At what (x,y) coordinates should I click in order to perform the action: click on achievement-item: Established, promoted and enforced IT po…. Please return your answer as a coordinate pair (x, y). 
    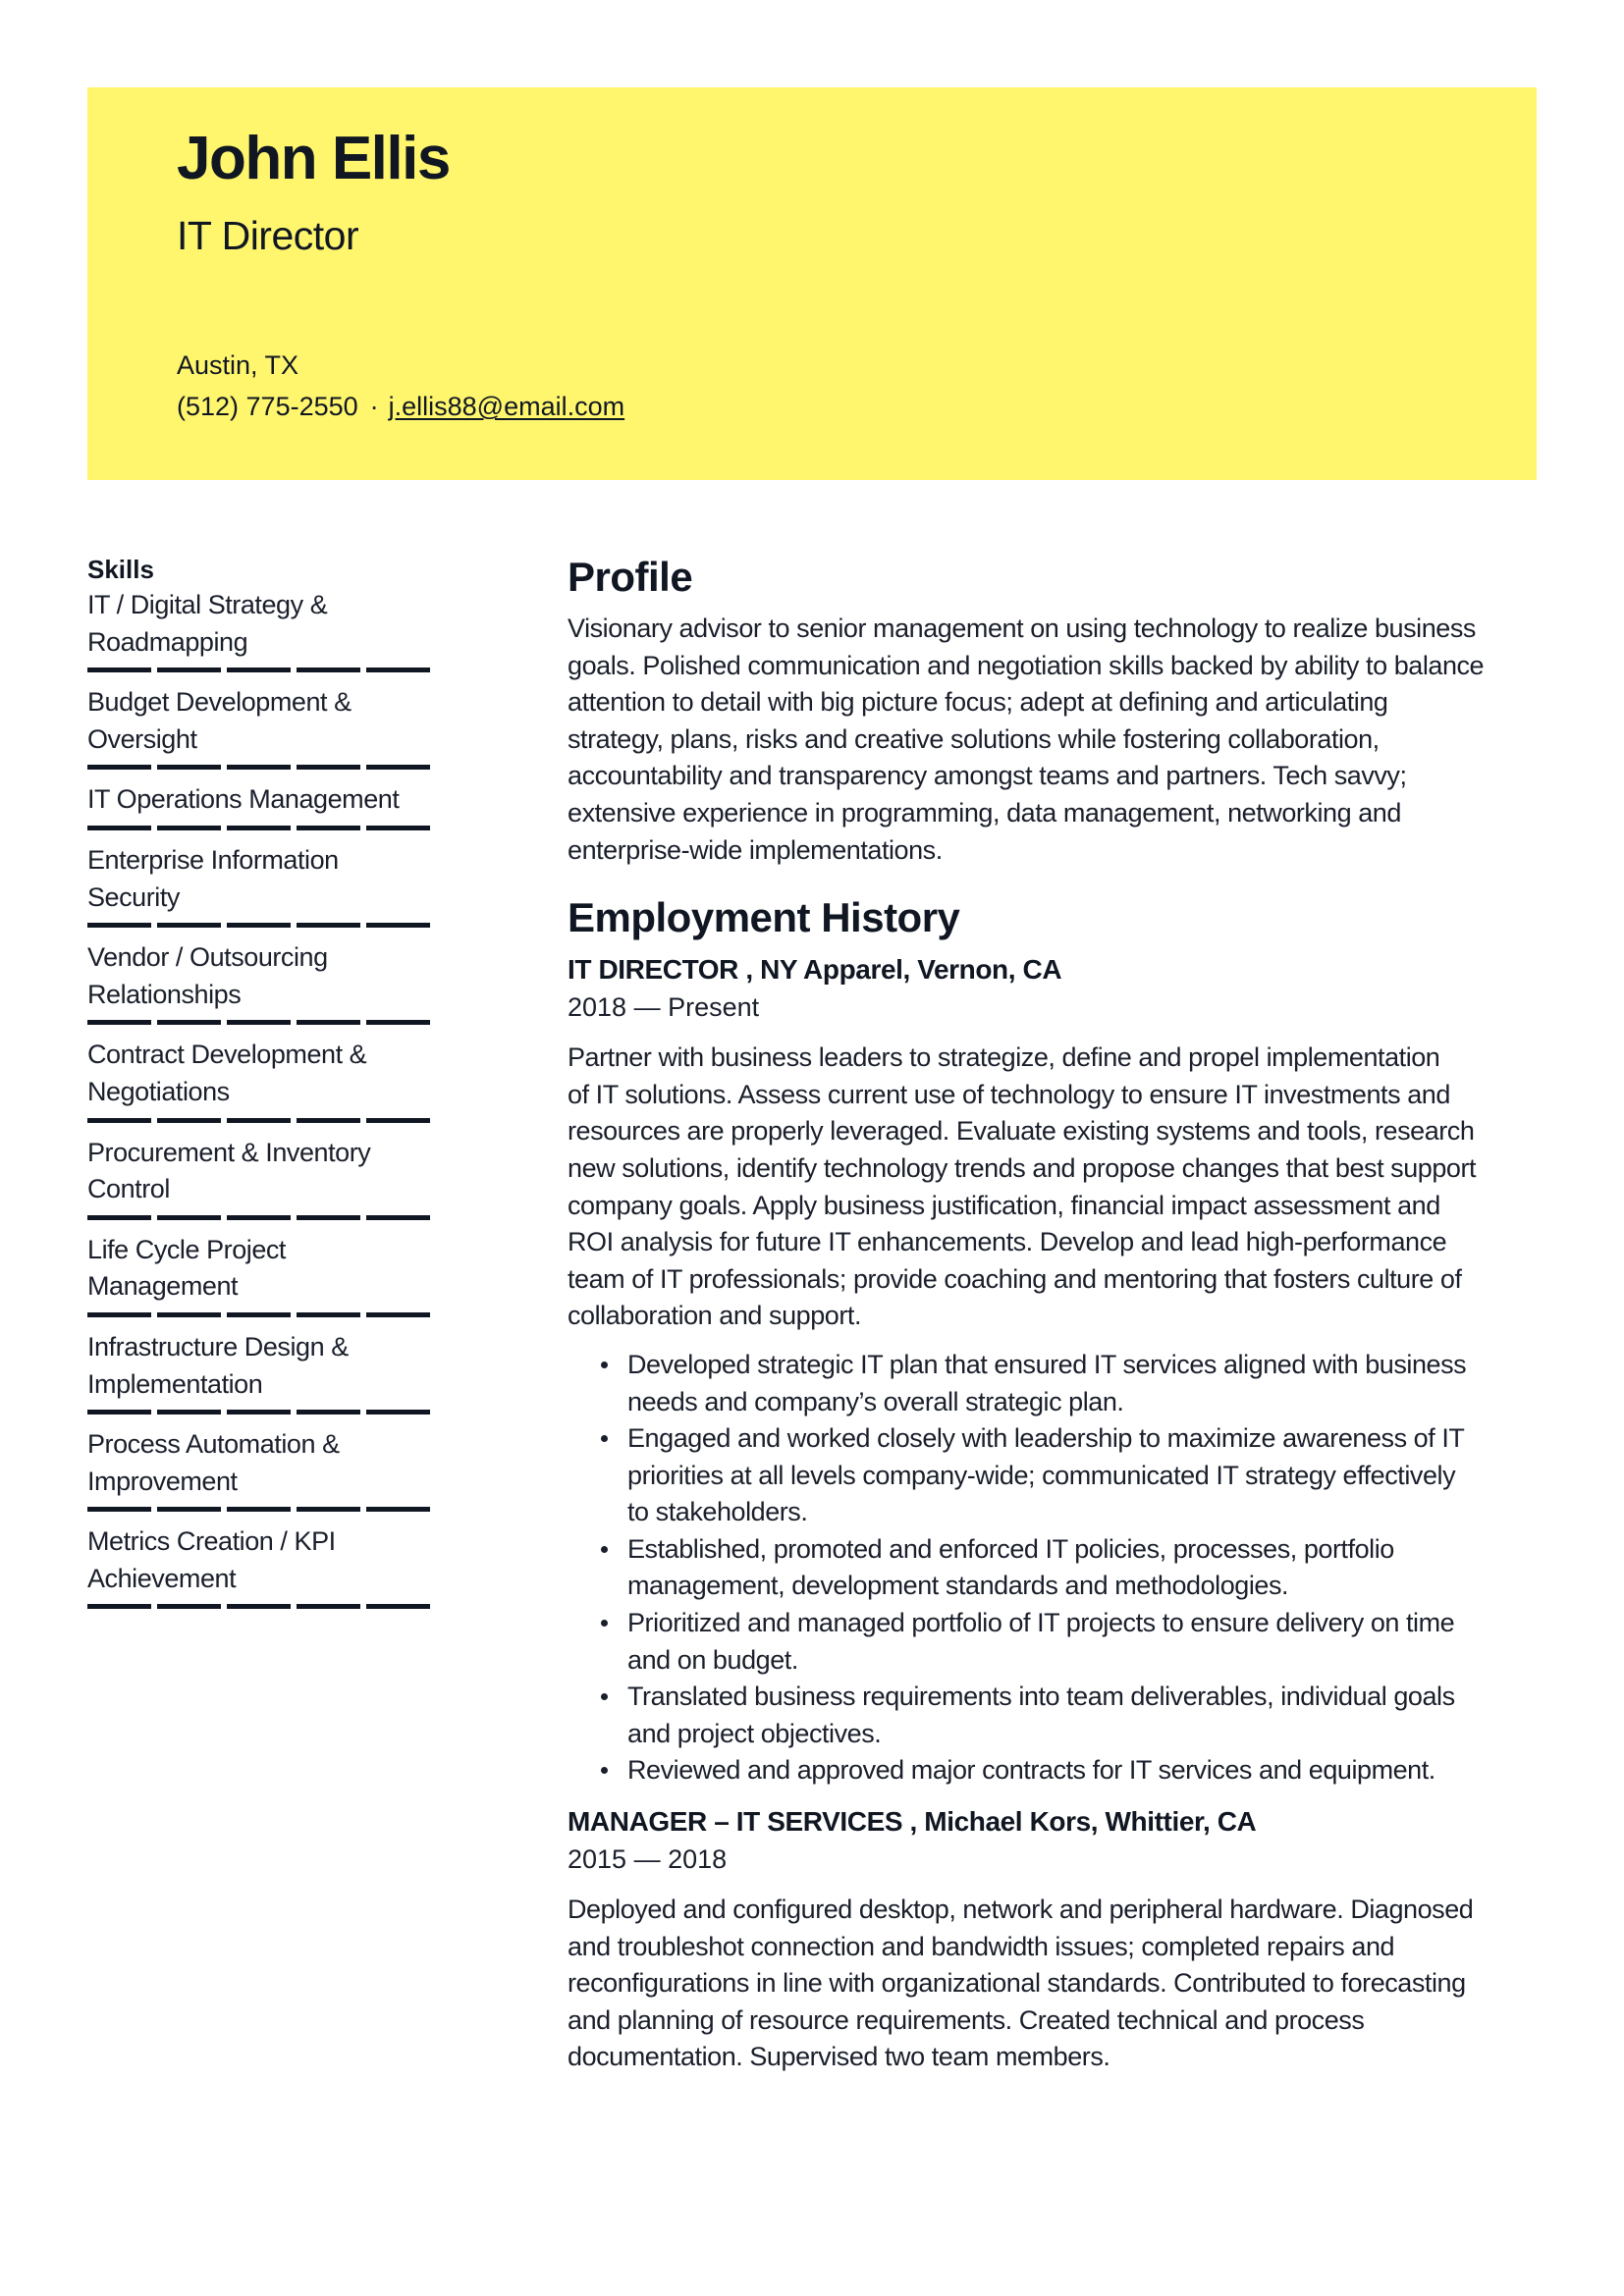
    Looking at the image, I should click on (1058, 1568).